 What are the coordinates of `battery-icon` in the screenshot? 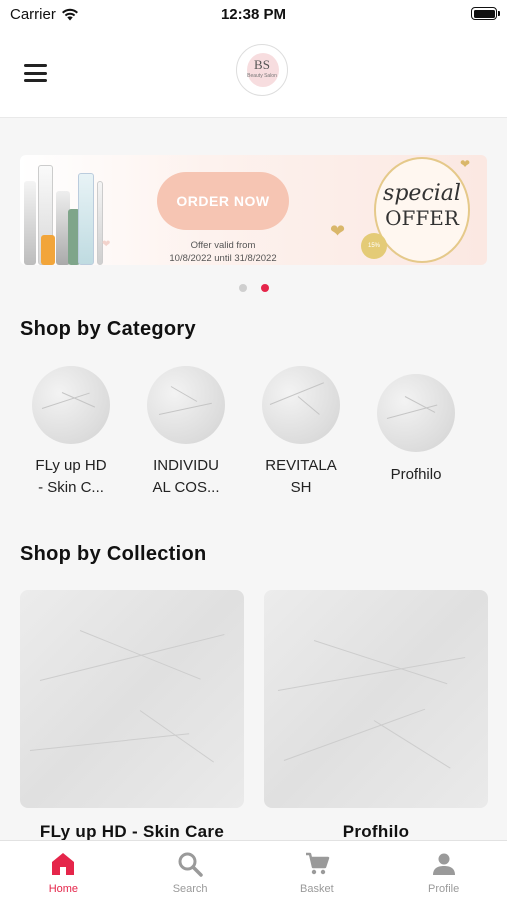 It's located at (485, 13).